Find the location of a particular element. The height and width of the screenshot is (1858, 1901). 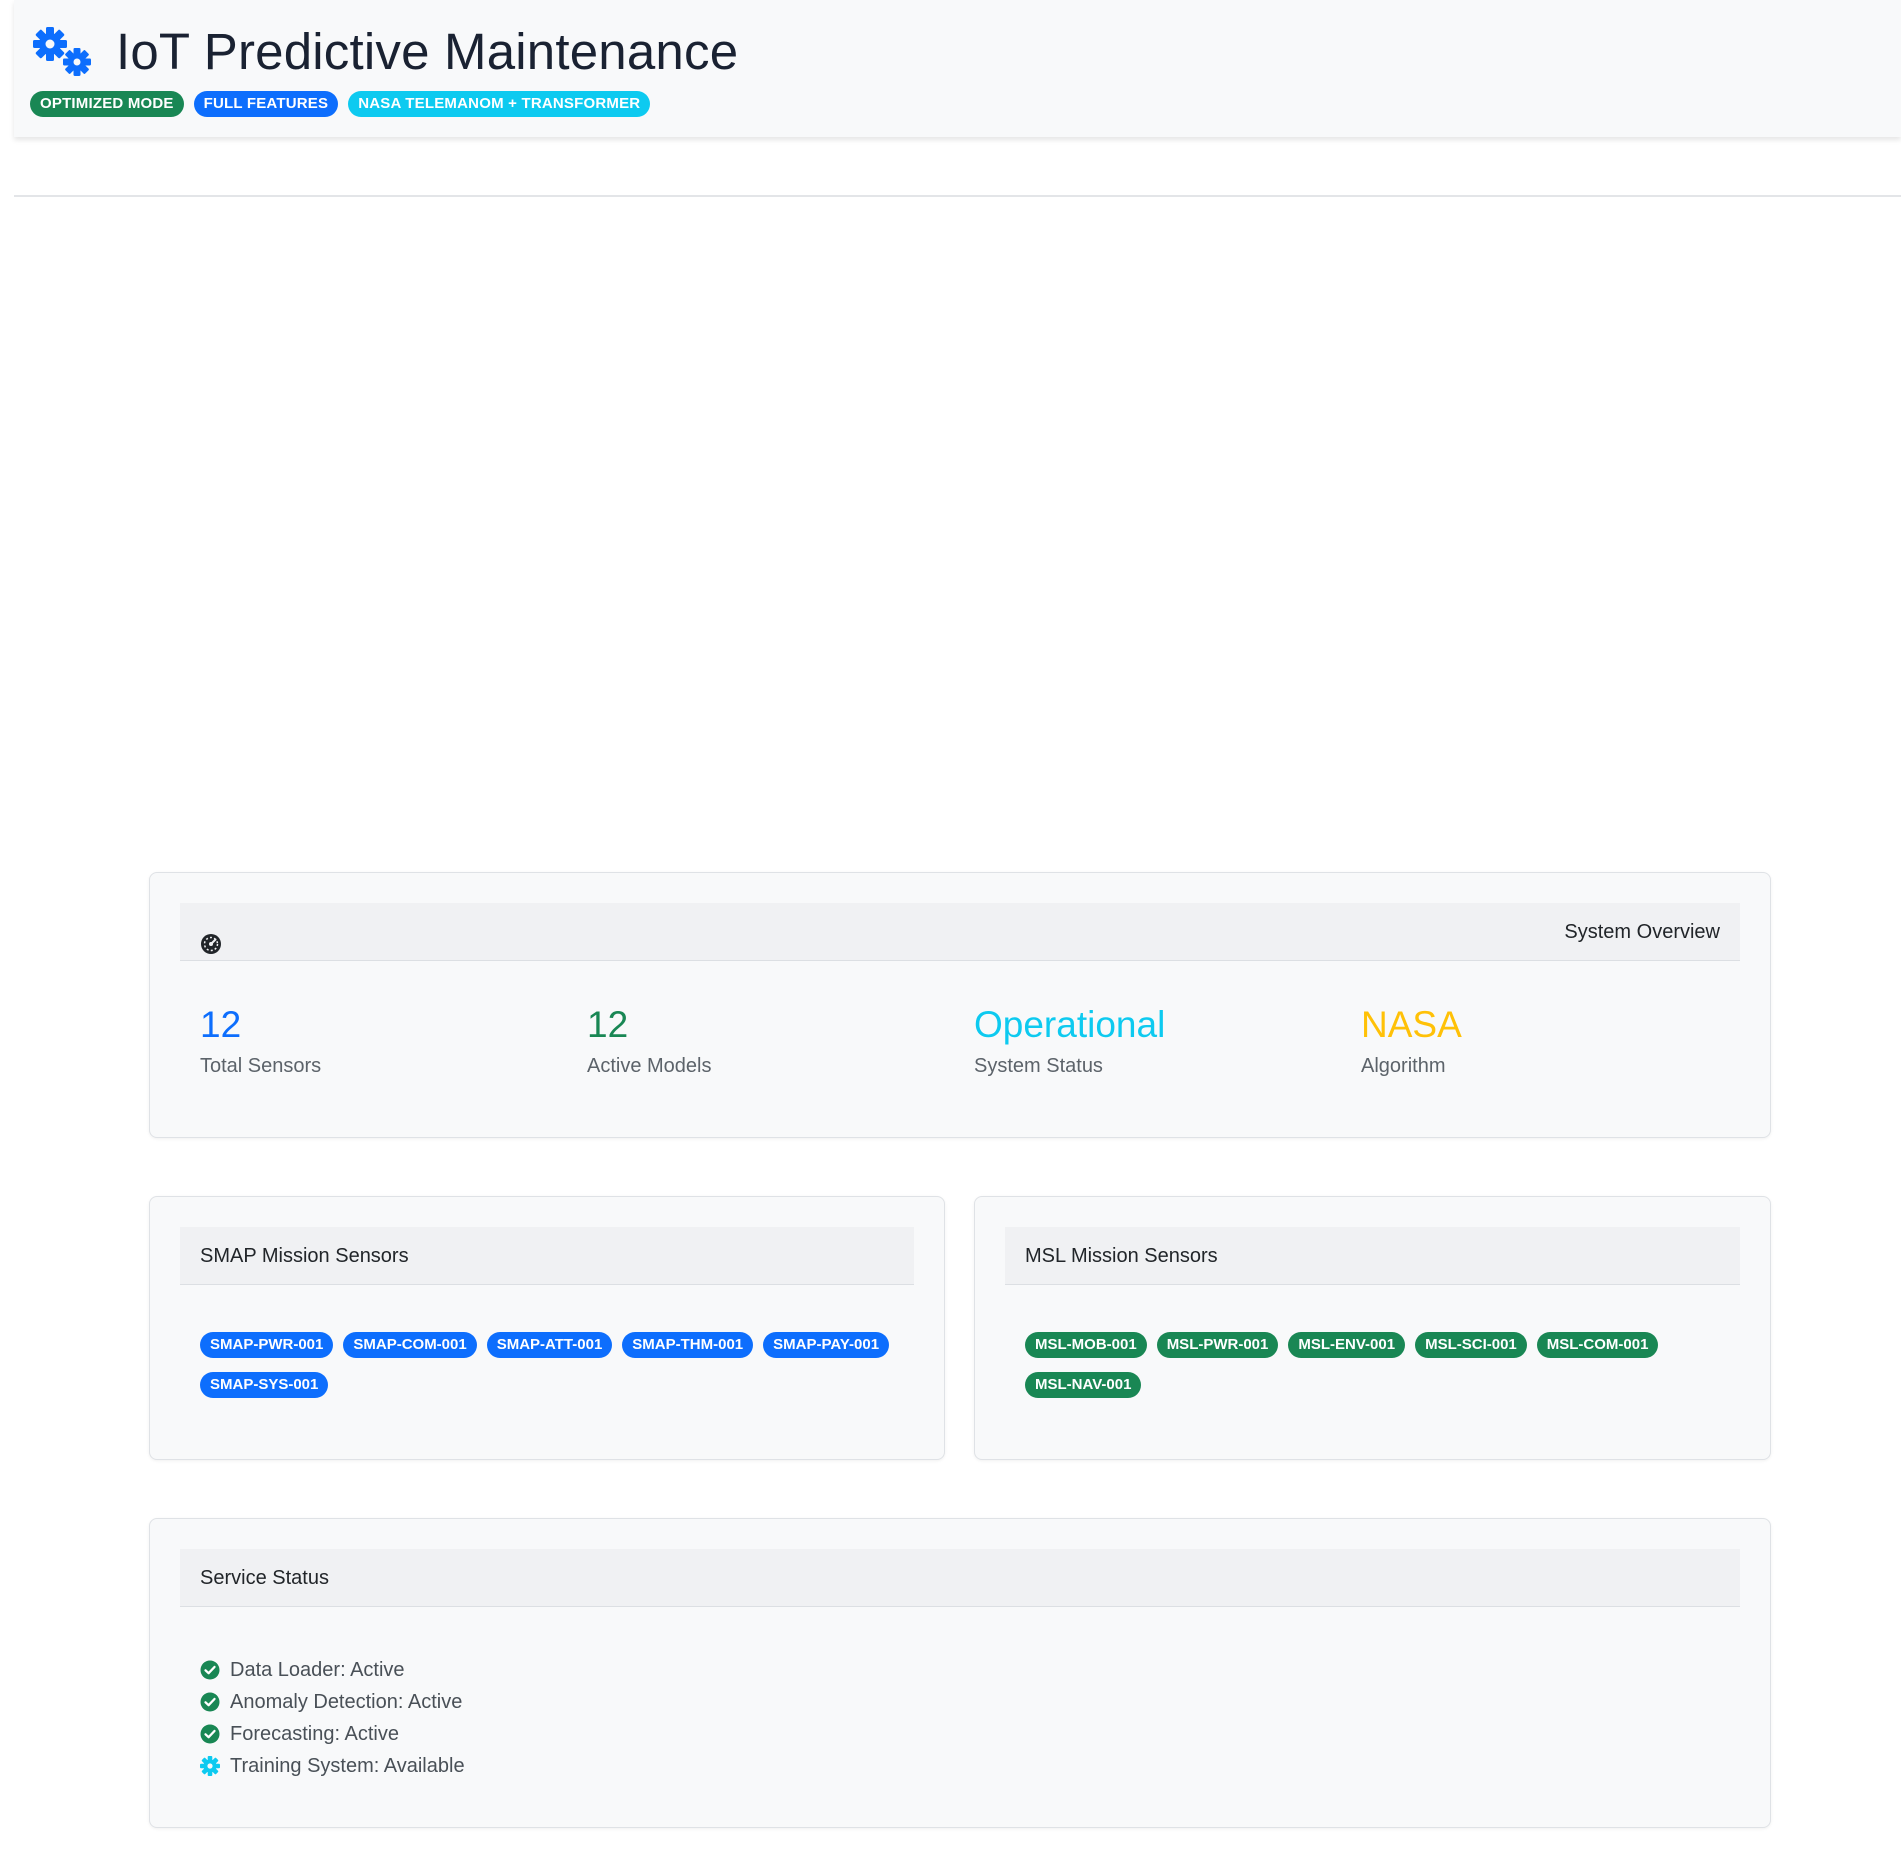

service-item-anomaly-detection: Anomaly Detection: Active is located at coordinates (332, 1702).